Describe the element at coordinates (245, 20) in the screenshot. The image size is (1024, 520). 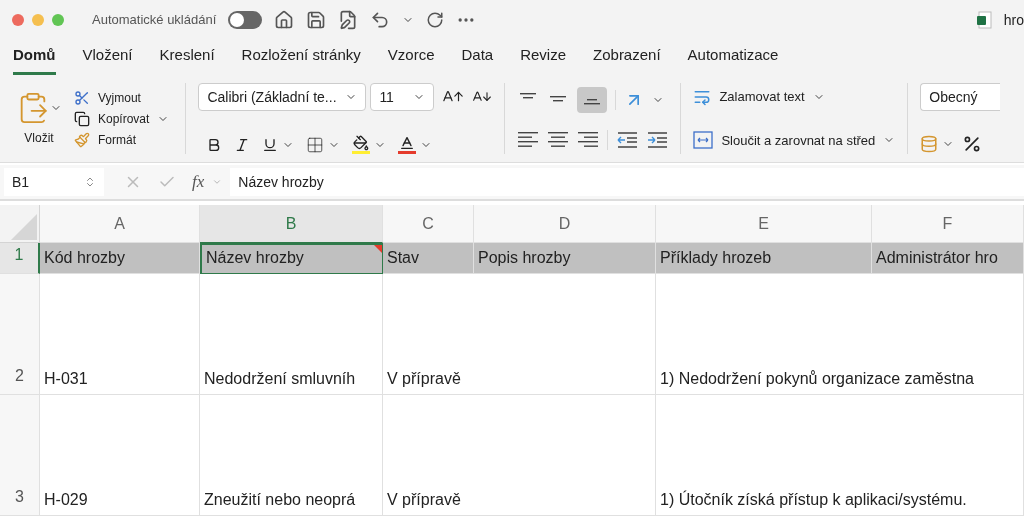
I see `autosave-toggle` at that location.